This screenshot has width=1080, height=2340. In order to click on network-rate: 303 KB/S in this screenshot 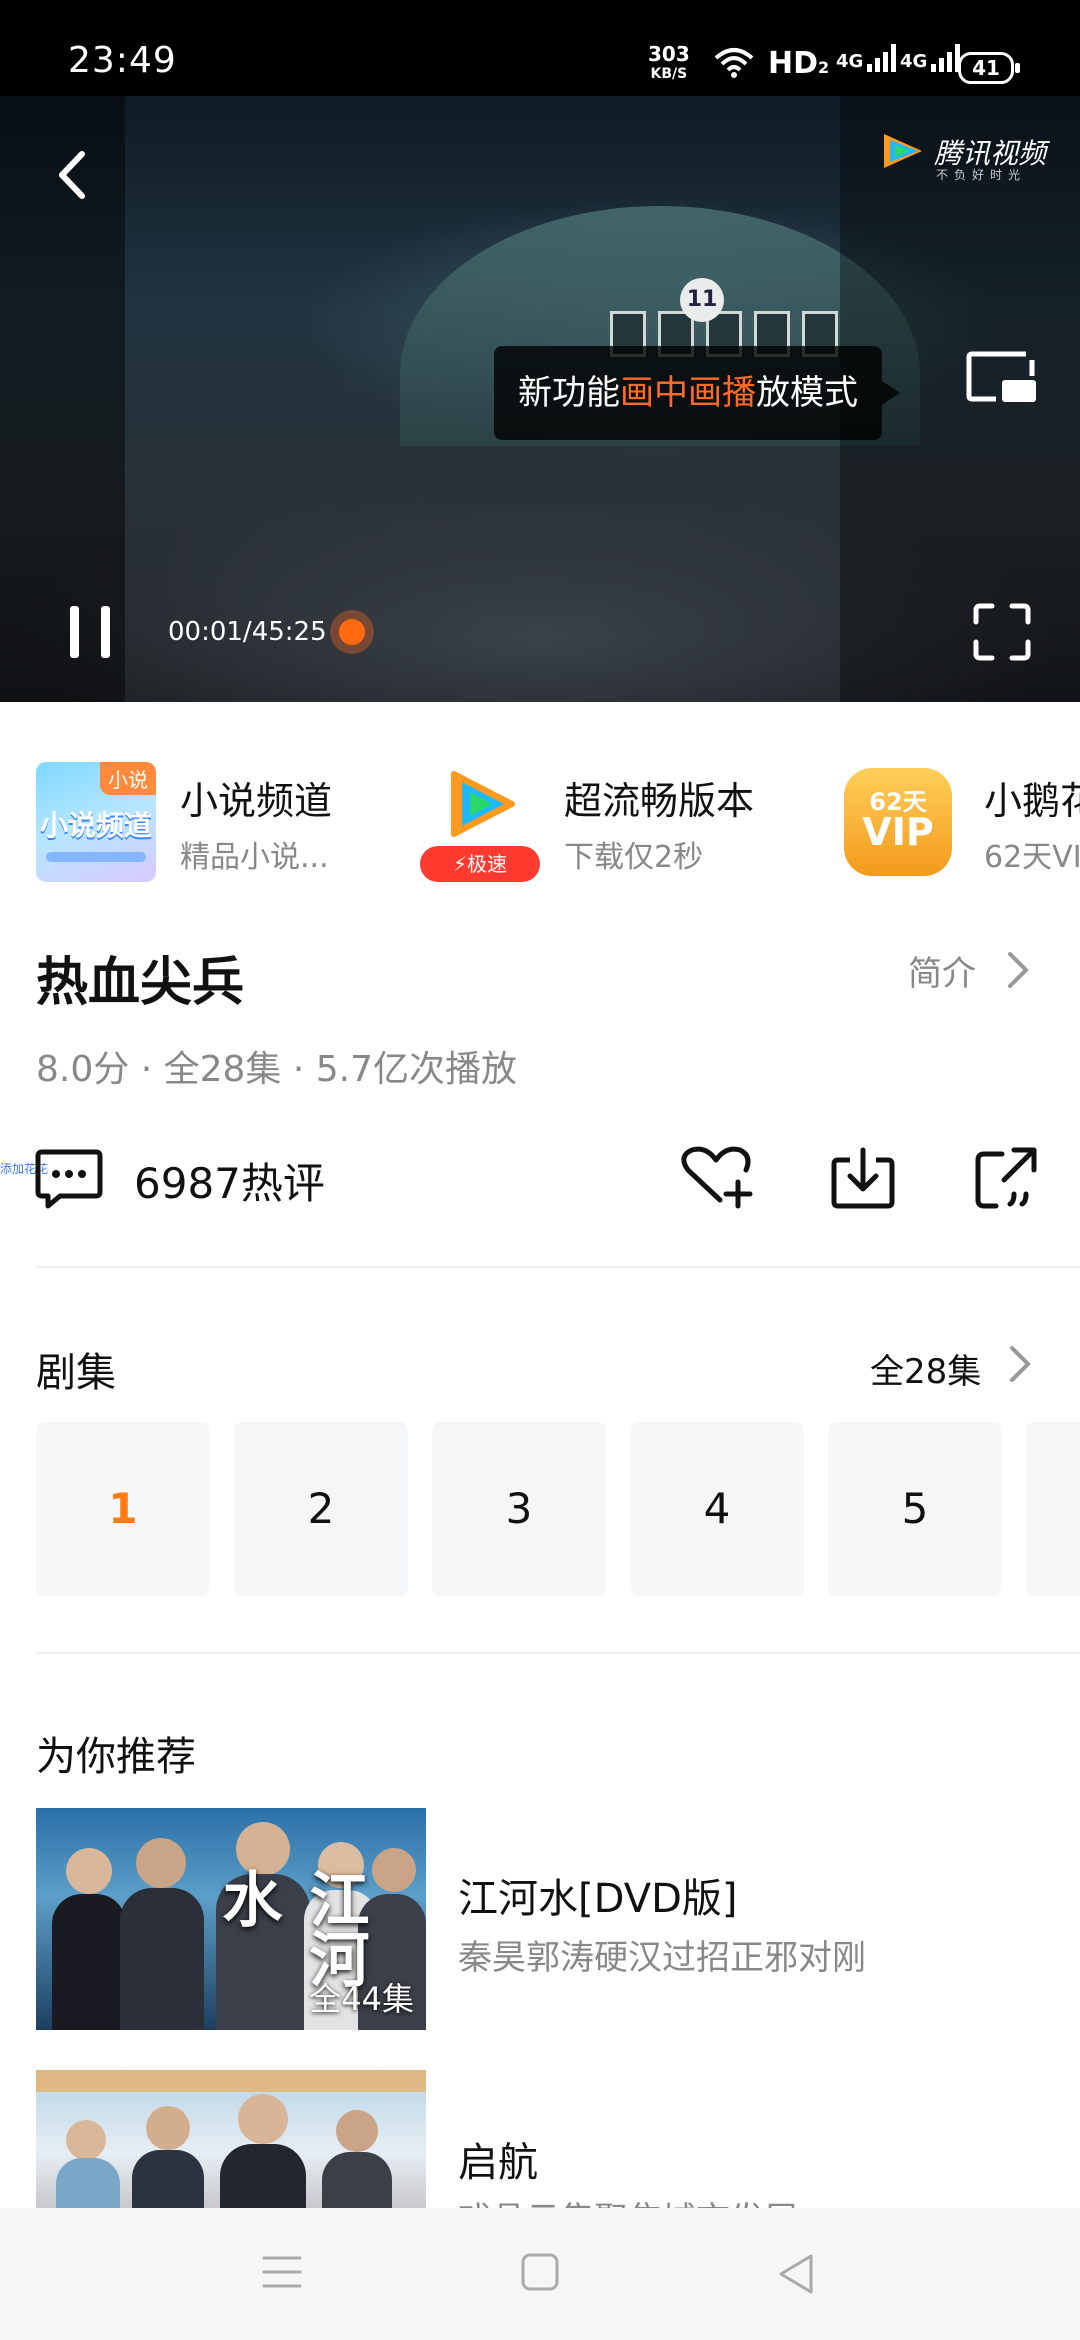, I will do `click(669, 64)`.